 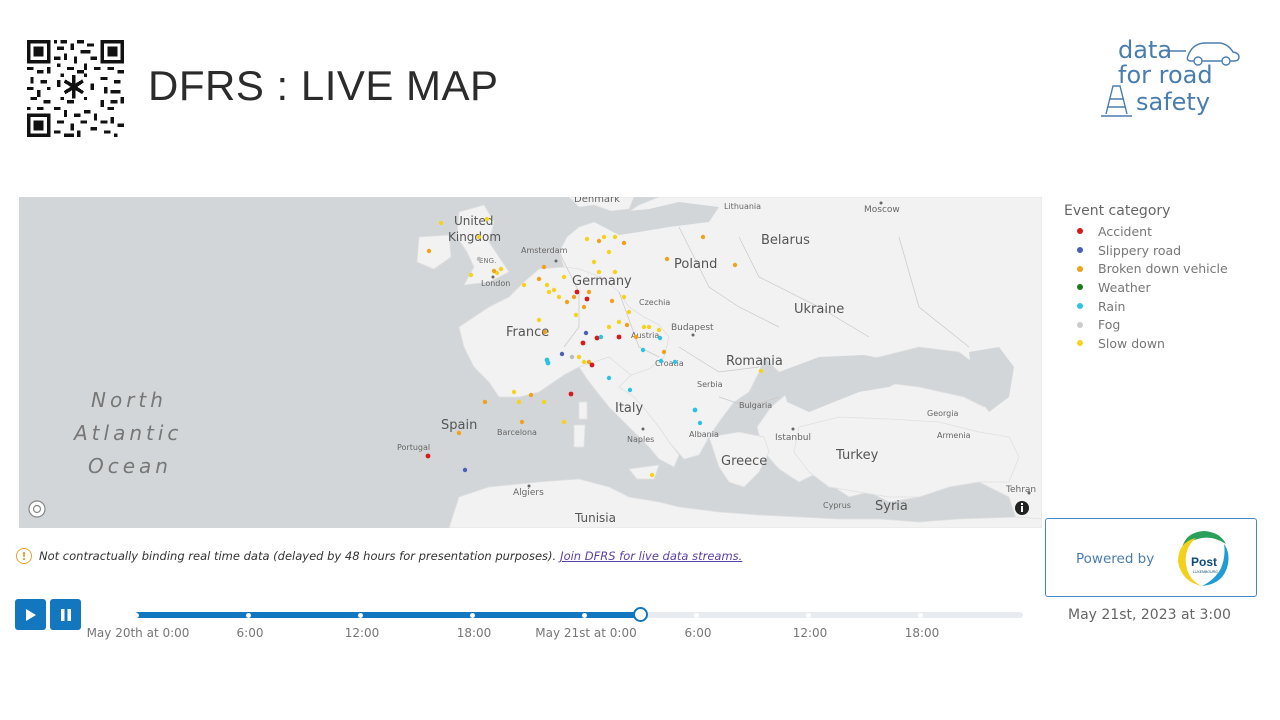 I want to click on svg-text: Belarus, so click(x=785, y=240).